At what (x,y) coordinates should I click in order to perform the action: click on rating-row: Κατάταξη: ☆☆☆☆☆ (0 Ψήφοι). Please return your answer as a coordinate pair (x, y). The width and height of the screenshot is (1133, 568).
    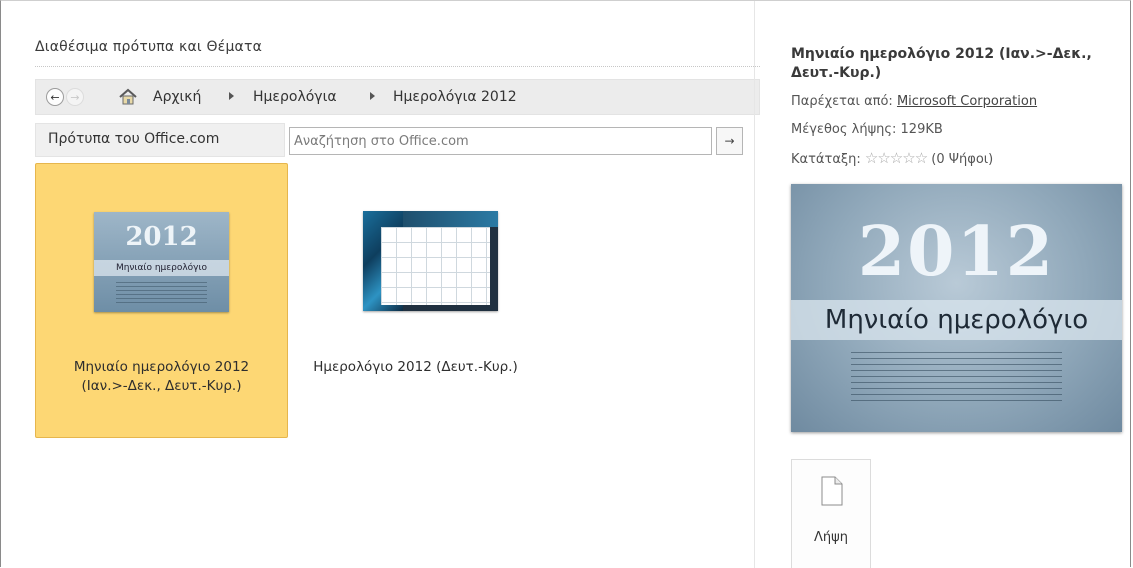
    Looking at the image, I should click on (892, 158).